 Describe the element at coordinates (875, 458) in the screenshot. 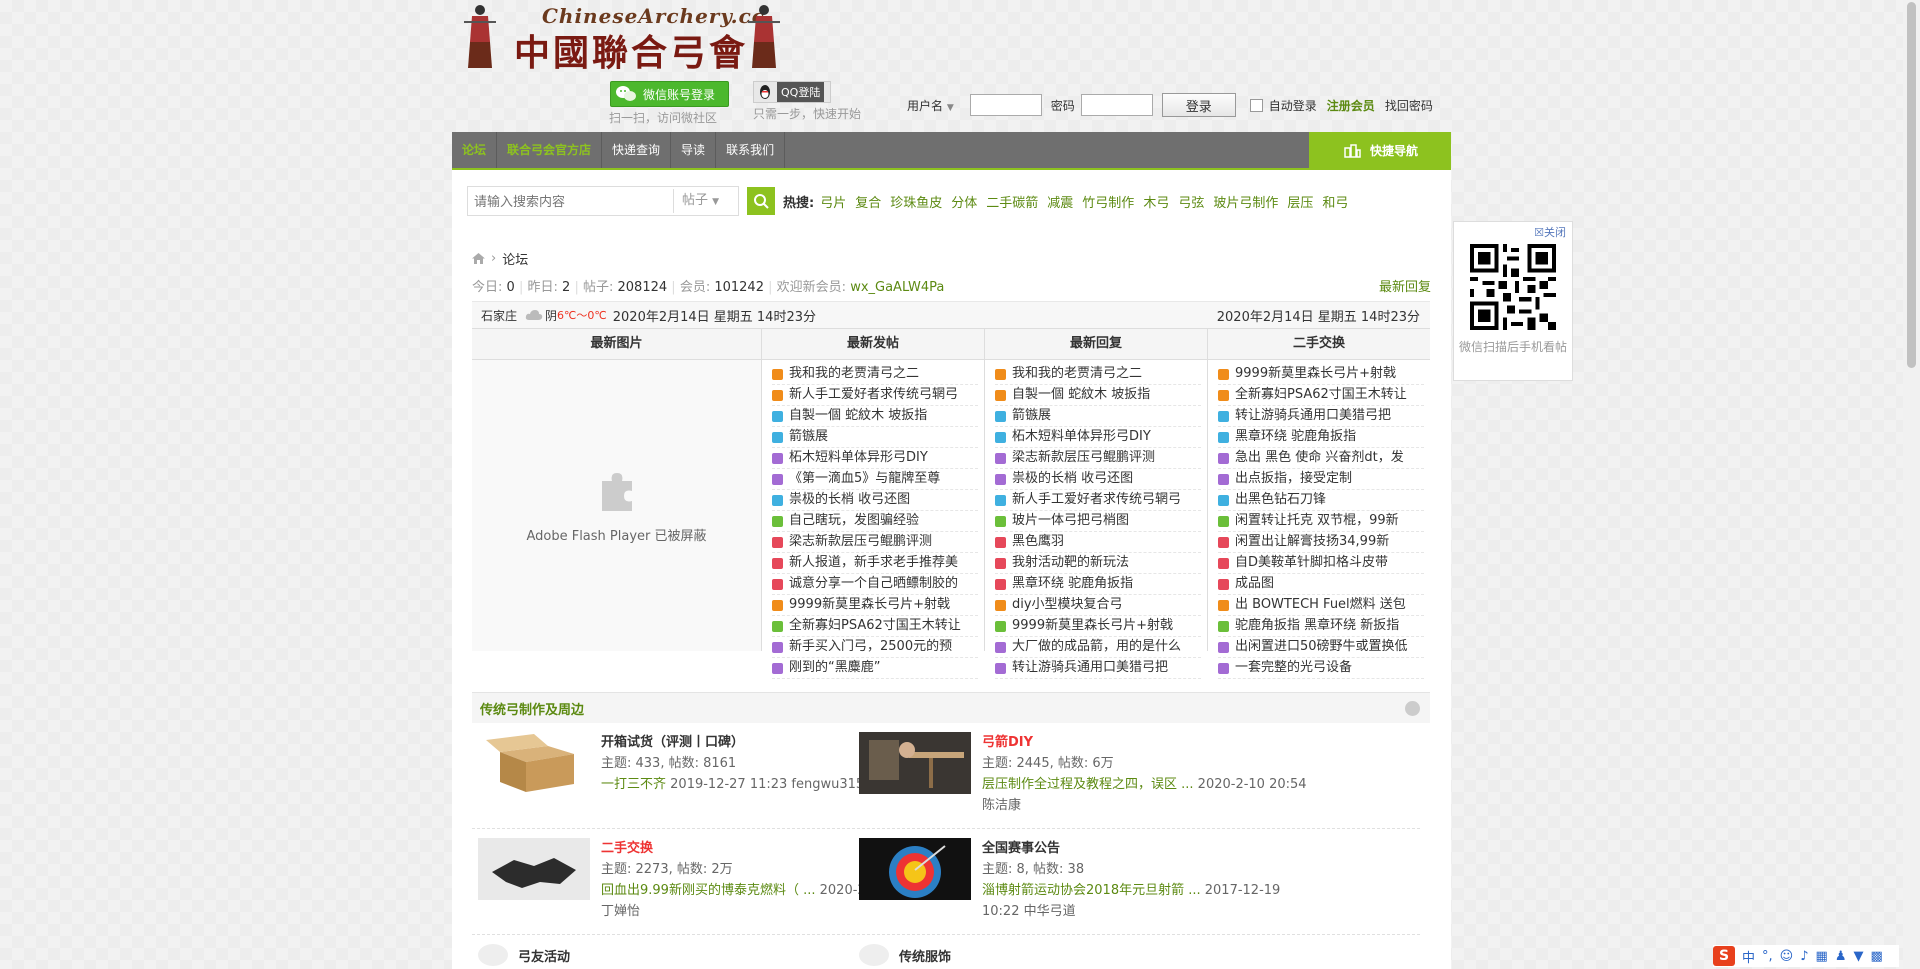

I see `new-post-item: 柘木短料单体异形弓DIY` at that location.